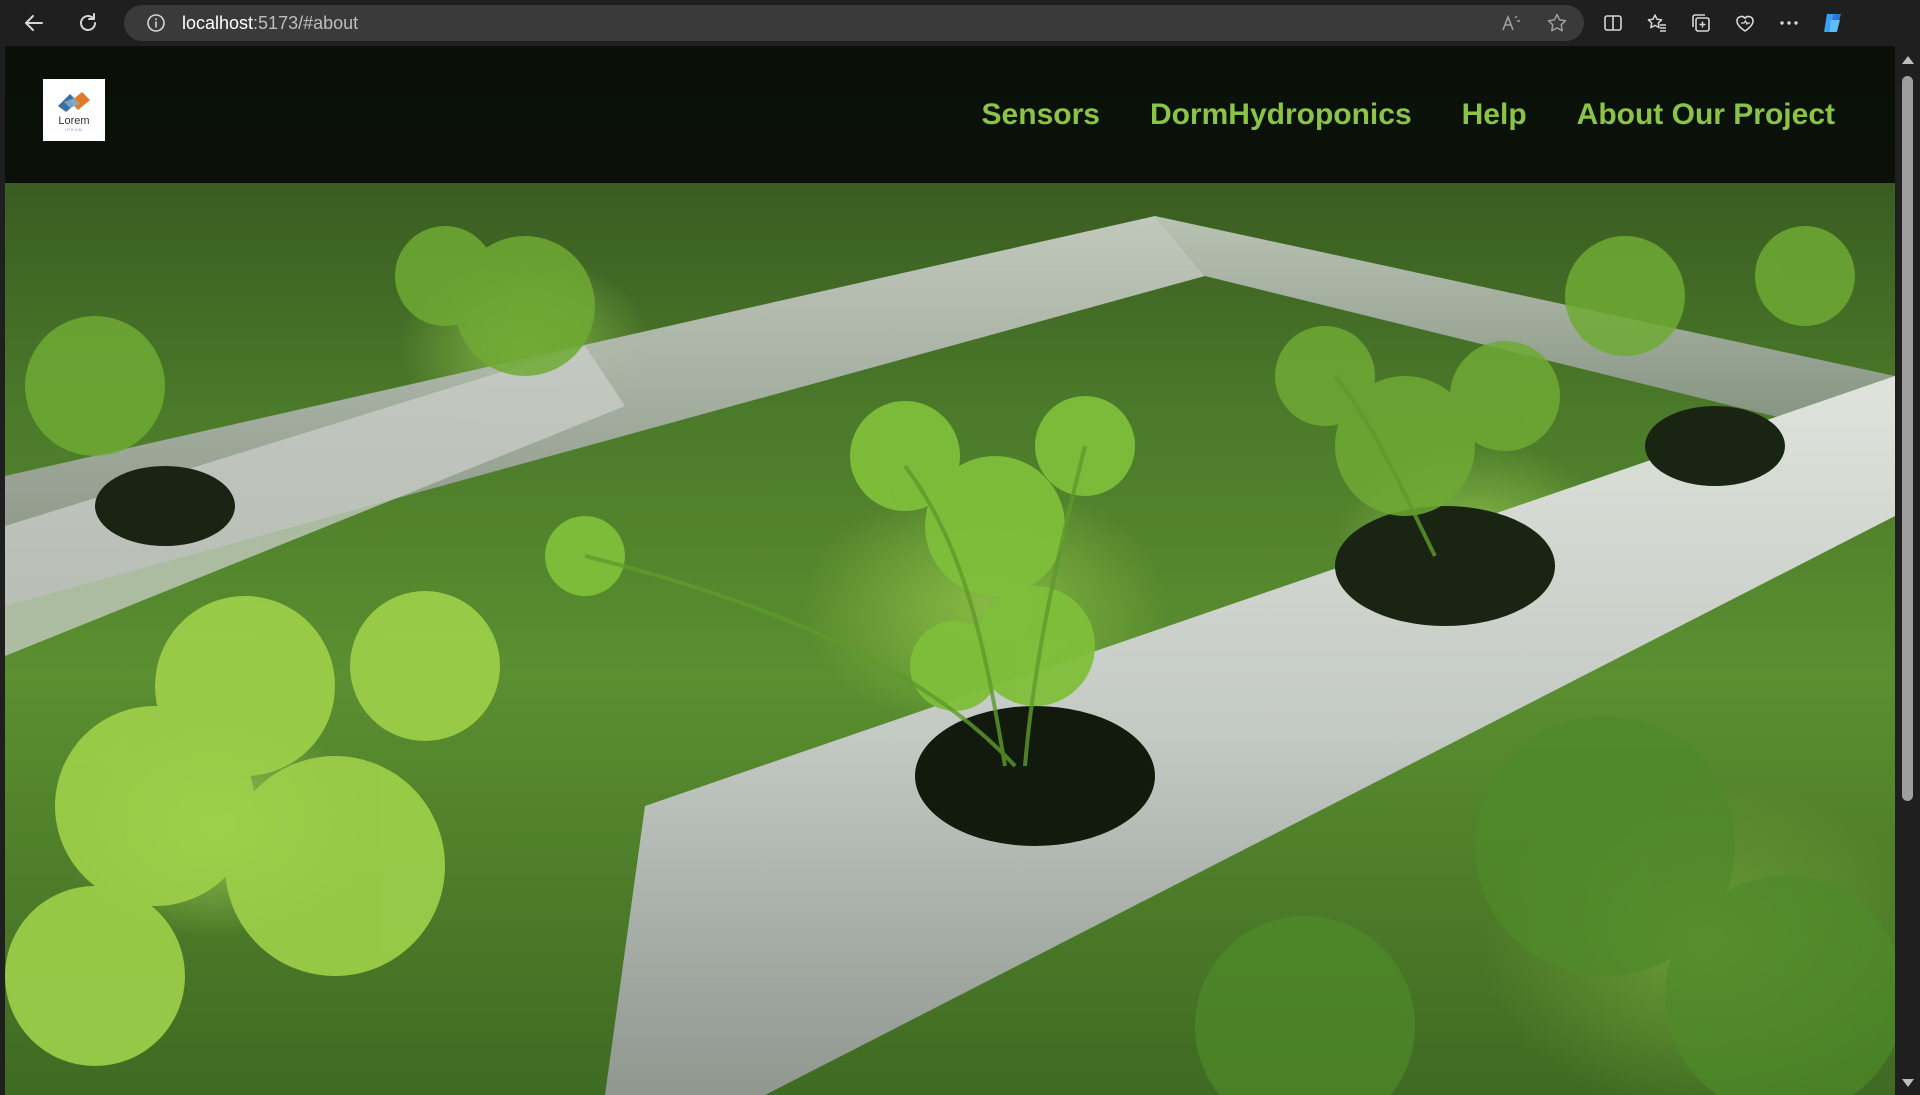 The image size is (1920, 1095). Describe the element at coordinates (1281, 115) in the screenshot. I see `nav-dormhydroponics-link: DormHydroponics` at that location.